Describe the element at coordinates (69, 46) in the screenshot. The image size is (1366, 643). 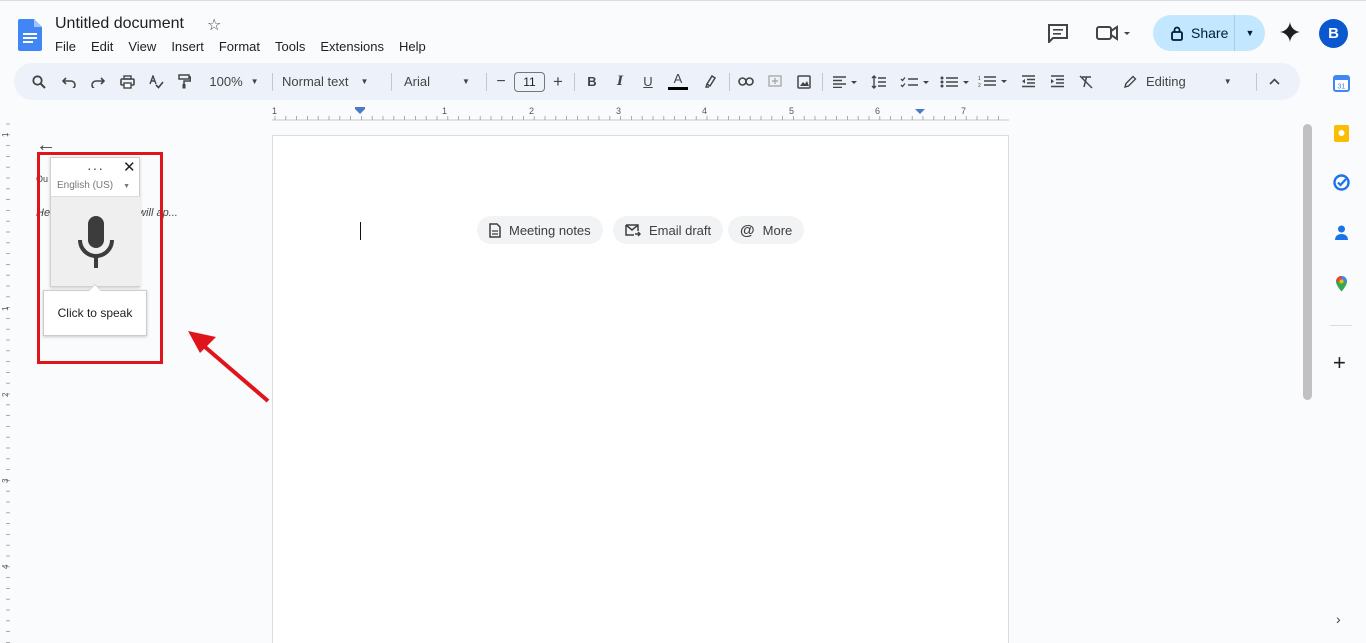
I see `menu-file: File` at that location.